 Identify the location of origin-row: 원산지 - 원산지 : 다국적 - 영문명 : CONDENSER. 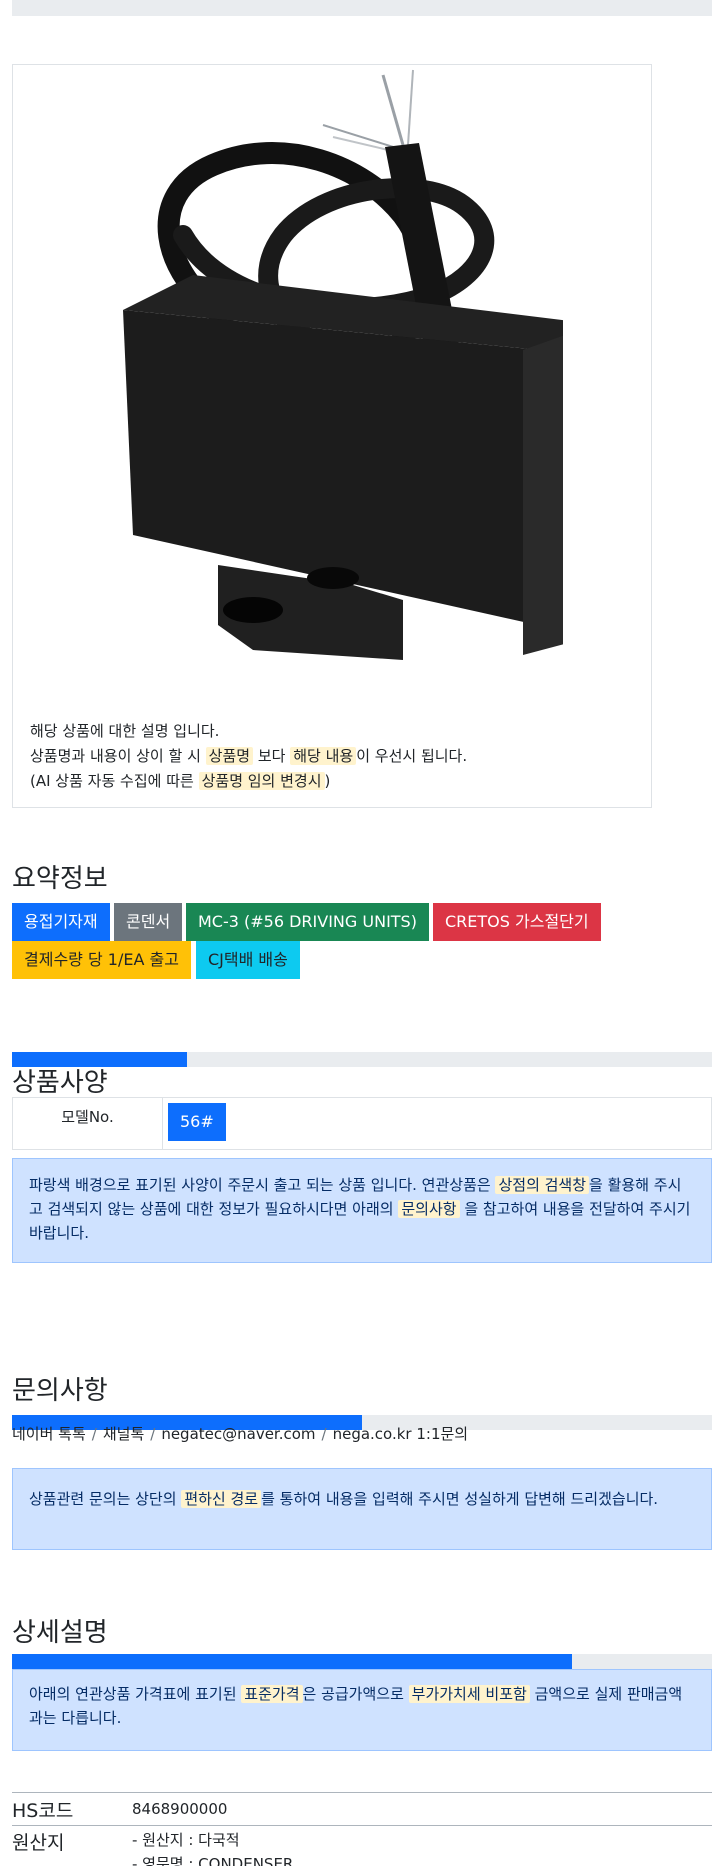
(362, 1845).